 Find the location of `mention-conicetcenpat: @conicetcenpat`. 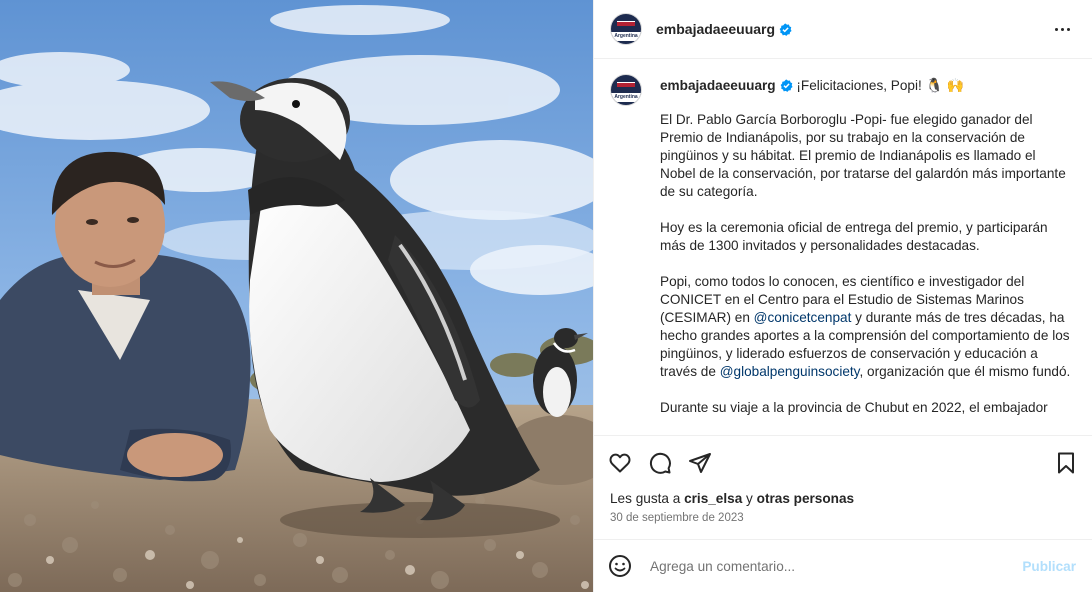

mention-conicetcenpat: @conicetcenpat is located at coordinates (803, 317).